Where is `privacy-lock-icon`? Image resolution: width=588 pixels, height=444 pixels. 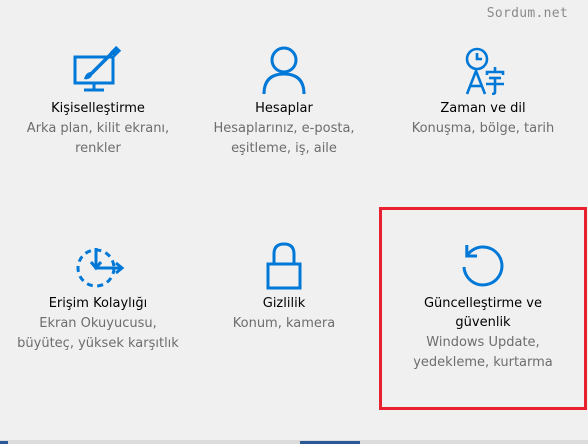 privacy-lock-icon is located at coordinates (284, 266).